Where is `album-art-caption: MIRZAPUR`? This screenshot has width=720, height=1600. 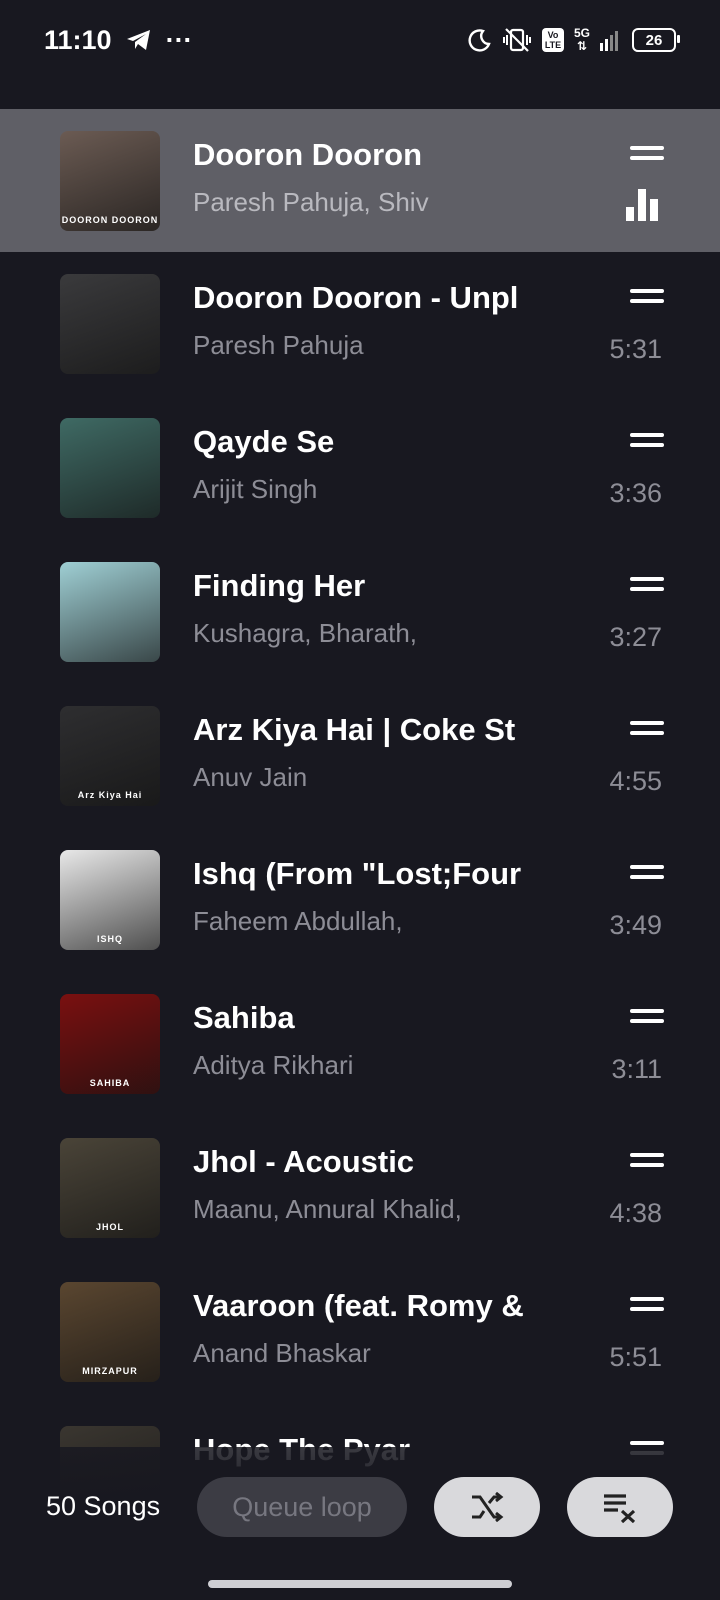
album-art-caption: MIRZAPUR is located at coordinates (110, 1371).